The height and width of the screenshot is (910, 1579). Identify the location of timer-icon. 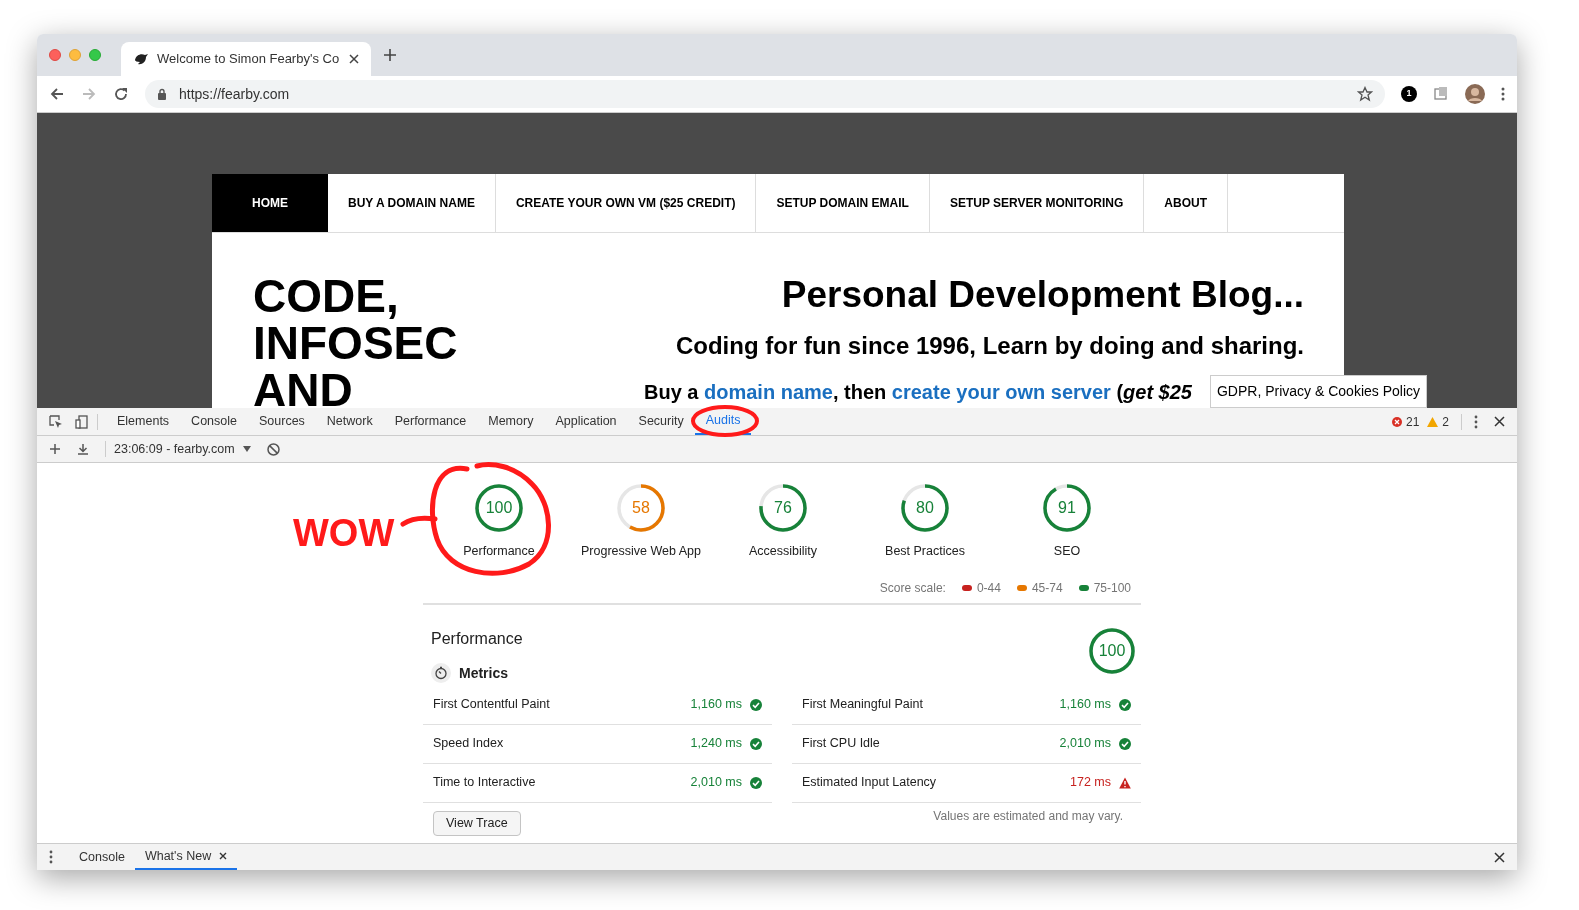
(441, 673).